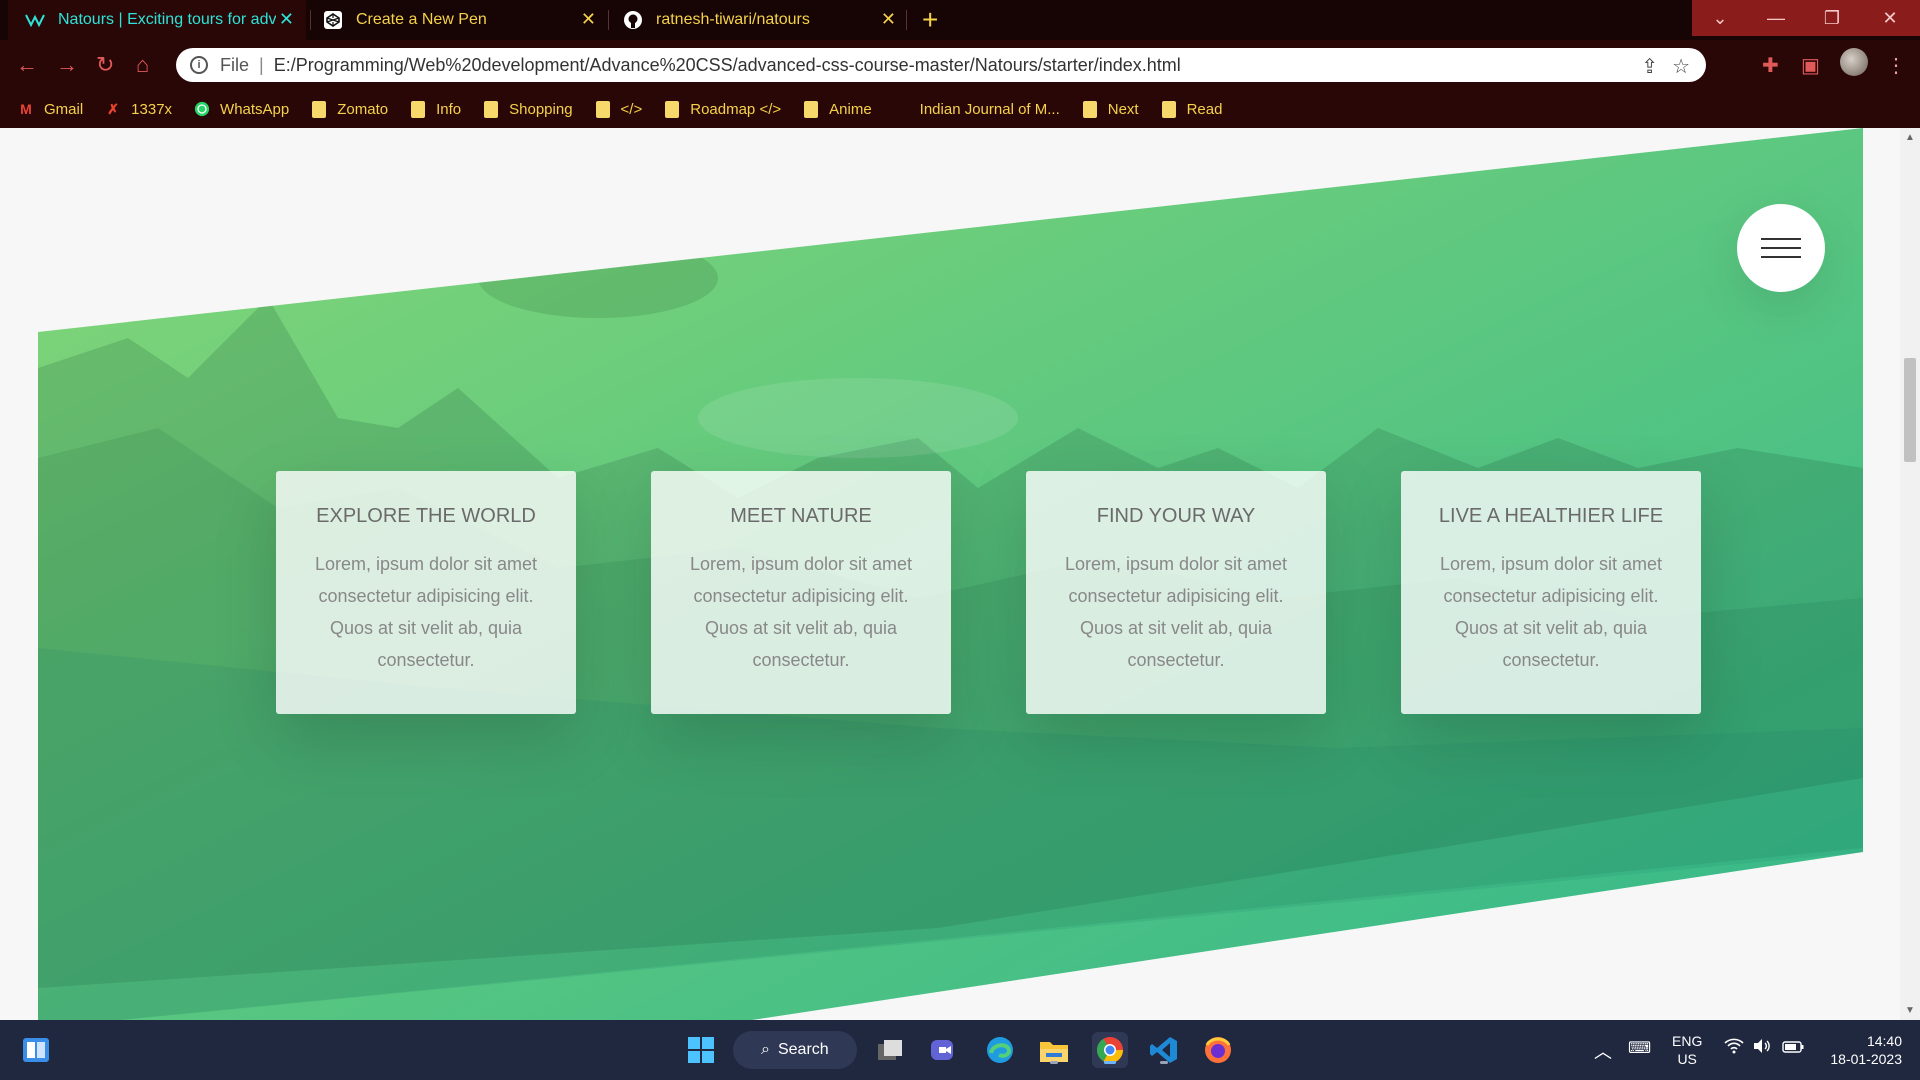 The height and width of the screenshot is (1080, 1920). I want to click on reload-icon: ↻, so click(105, 65).